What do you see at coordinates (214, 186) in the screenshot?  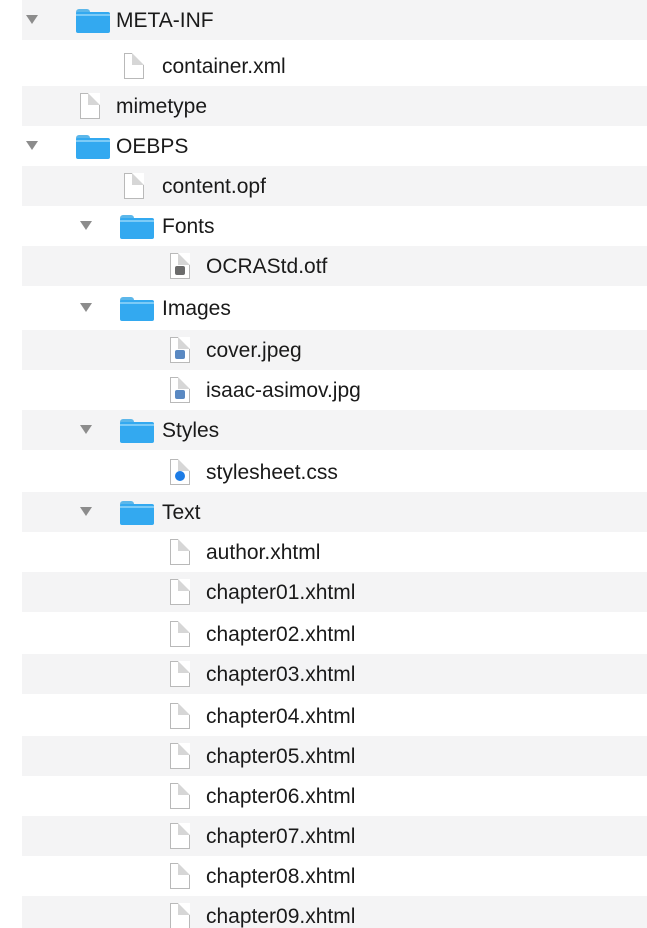 I see `tree-item-label: content.opf` at bounding box center [214, 186].